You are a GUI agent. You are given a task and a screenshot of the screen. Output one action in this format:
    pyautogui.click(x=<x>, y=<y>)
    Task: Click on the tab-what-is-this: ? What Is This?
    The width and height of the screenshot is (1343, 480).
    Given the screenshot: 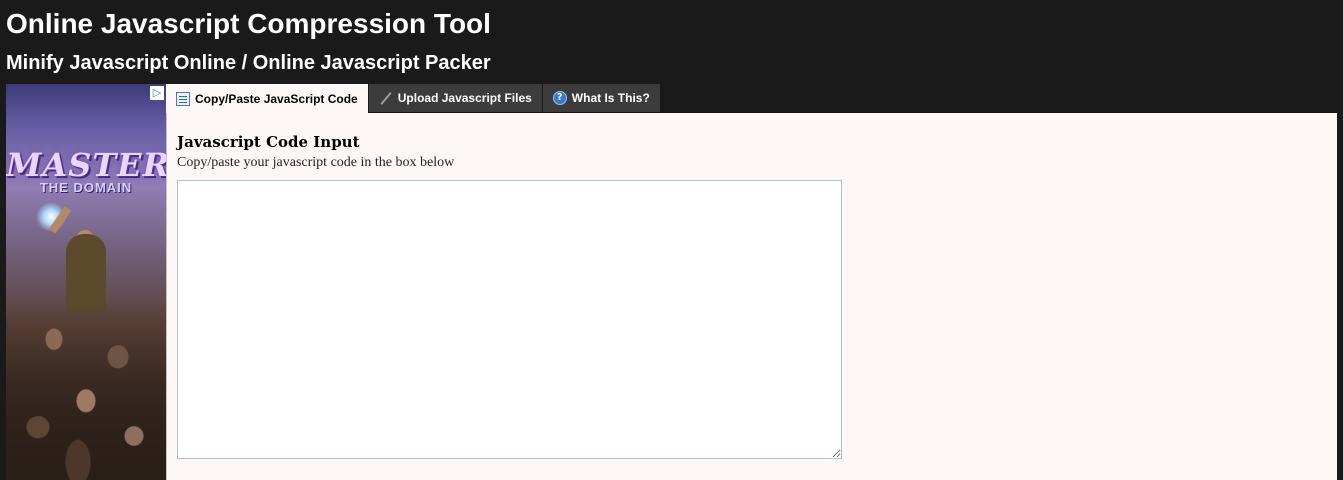 What is the action you would take?
    pyautogui.click(x=601, y=98)
    